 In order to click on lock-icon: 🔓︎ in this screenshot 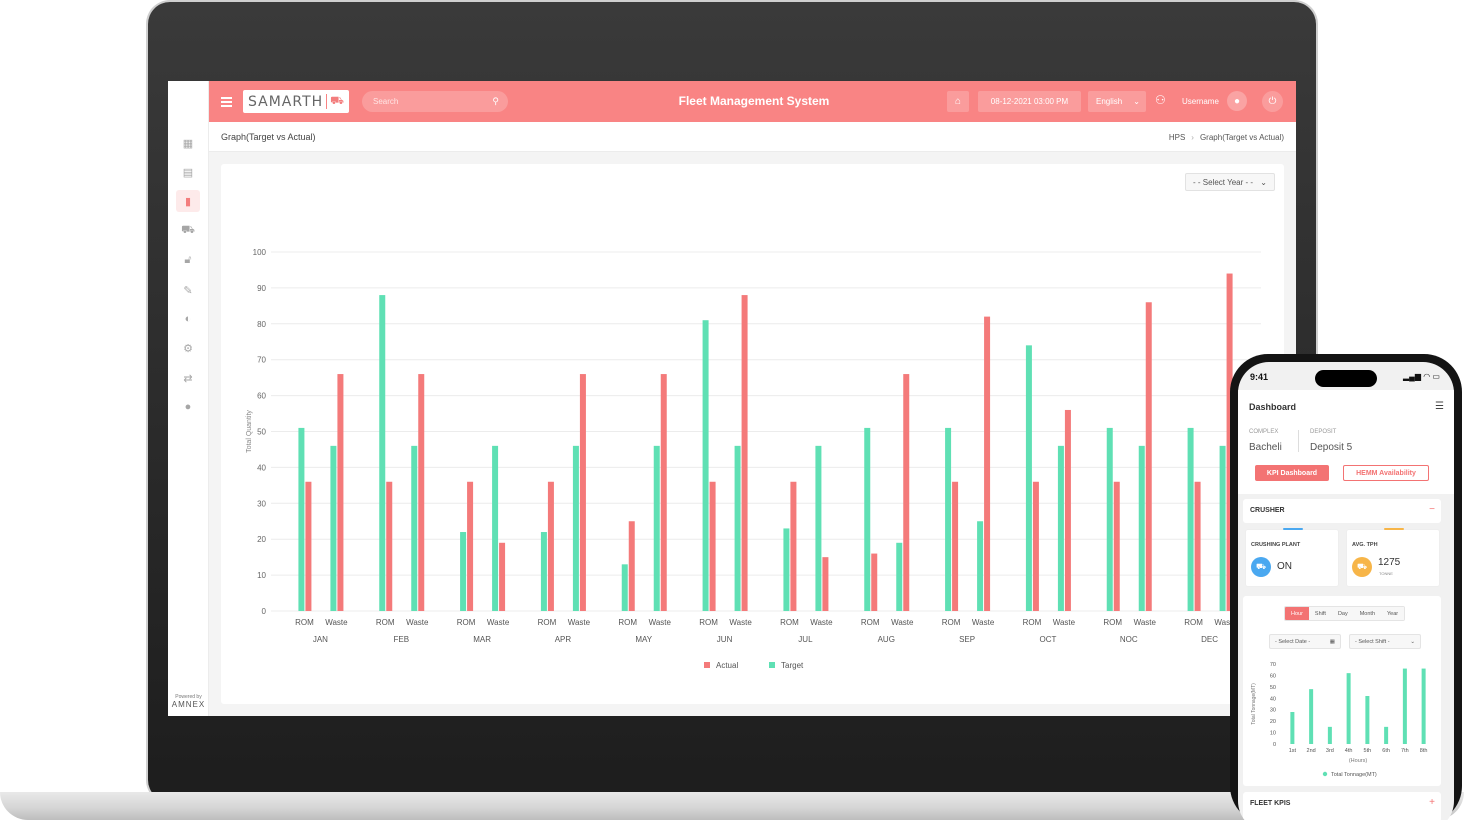, I will do `click(188, 260)`.